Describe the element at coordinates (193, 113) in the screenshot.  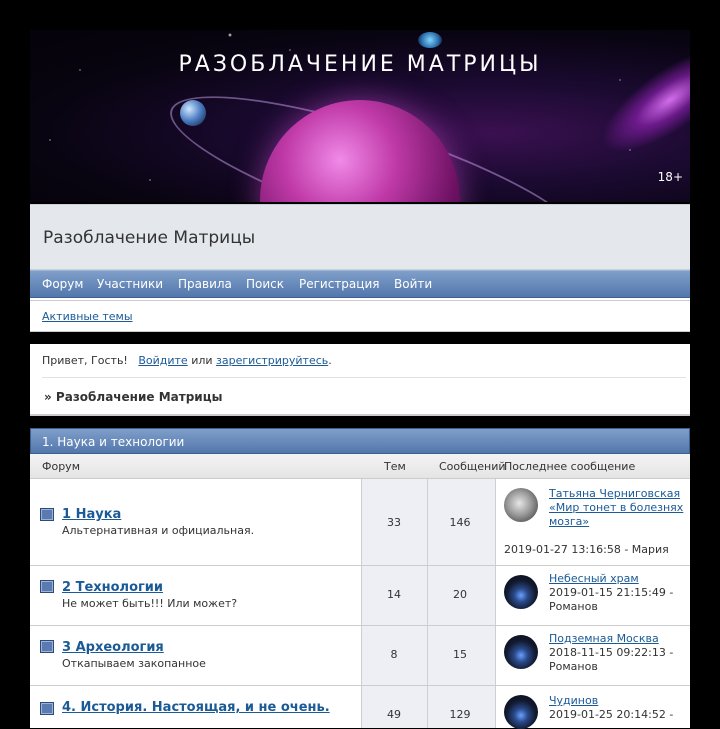
I see `moon-graphic` at that location.